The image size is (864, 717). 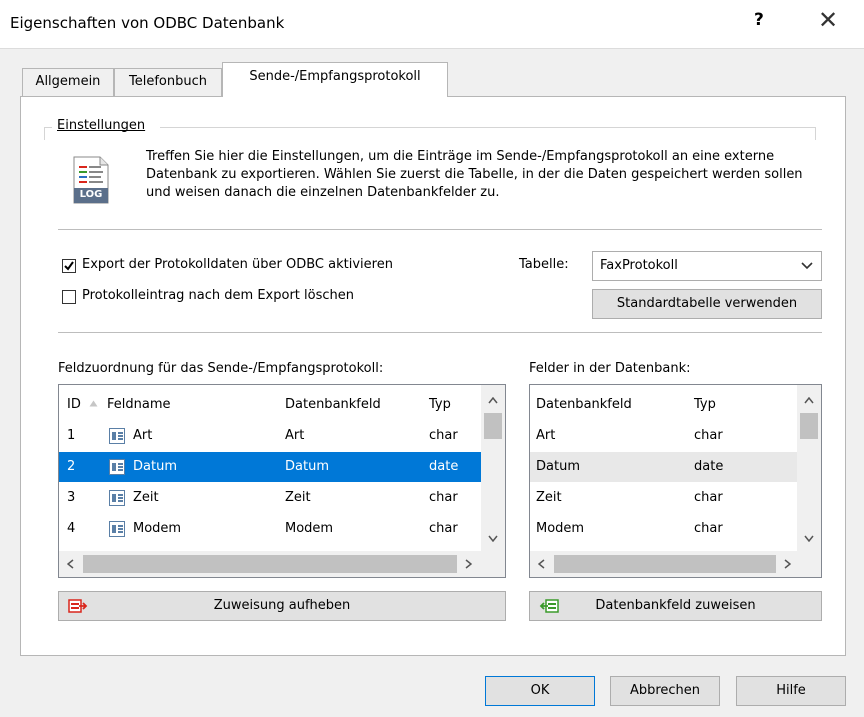 I want to click on unassign-button: Zuweisung aufheben, so click(x=282, y=606).